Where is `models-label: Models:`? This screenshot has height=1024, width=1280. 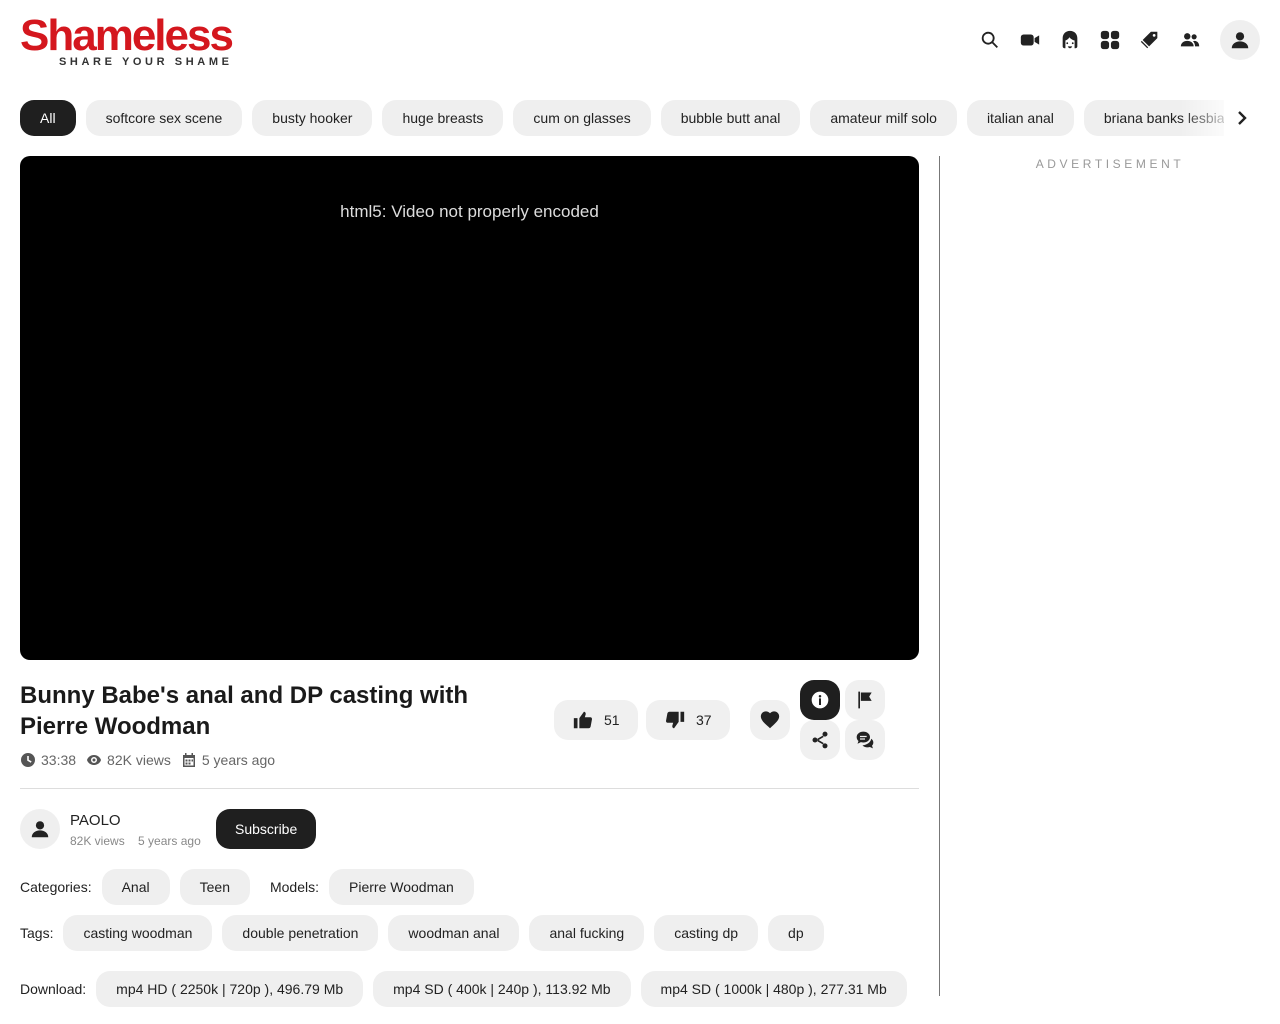
models-label: Models: is located at coordinates (294, 887).